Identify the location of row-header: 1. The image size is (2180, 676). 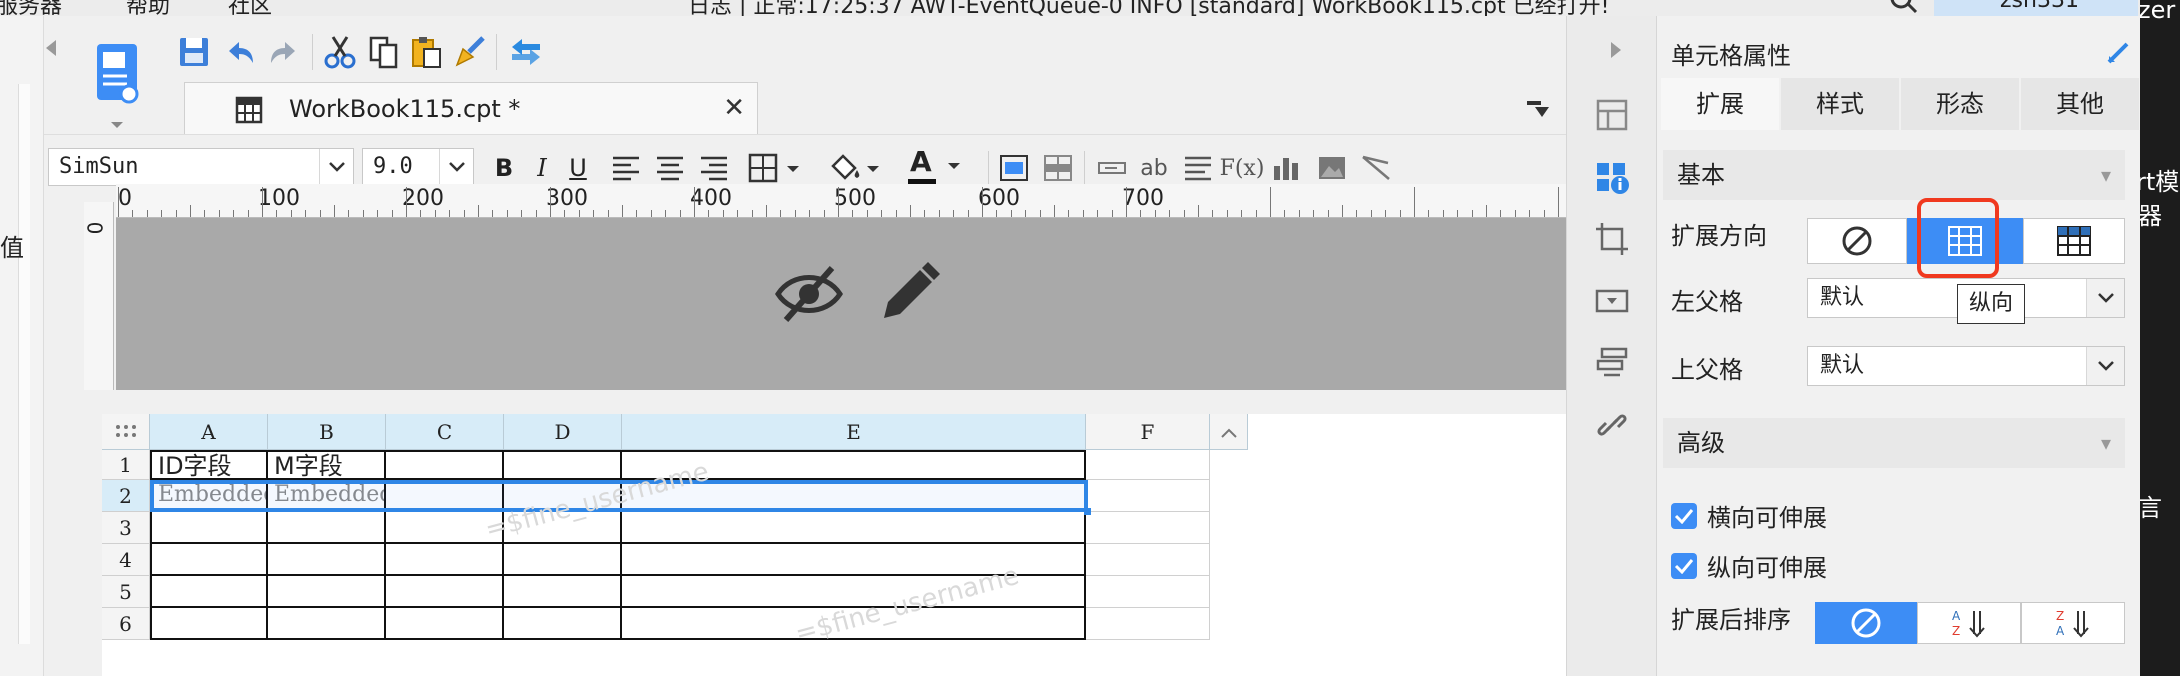
(126, 465).